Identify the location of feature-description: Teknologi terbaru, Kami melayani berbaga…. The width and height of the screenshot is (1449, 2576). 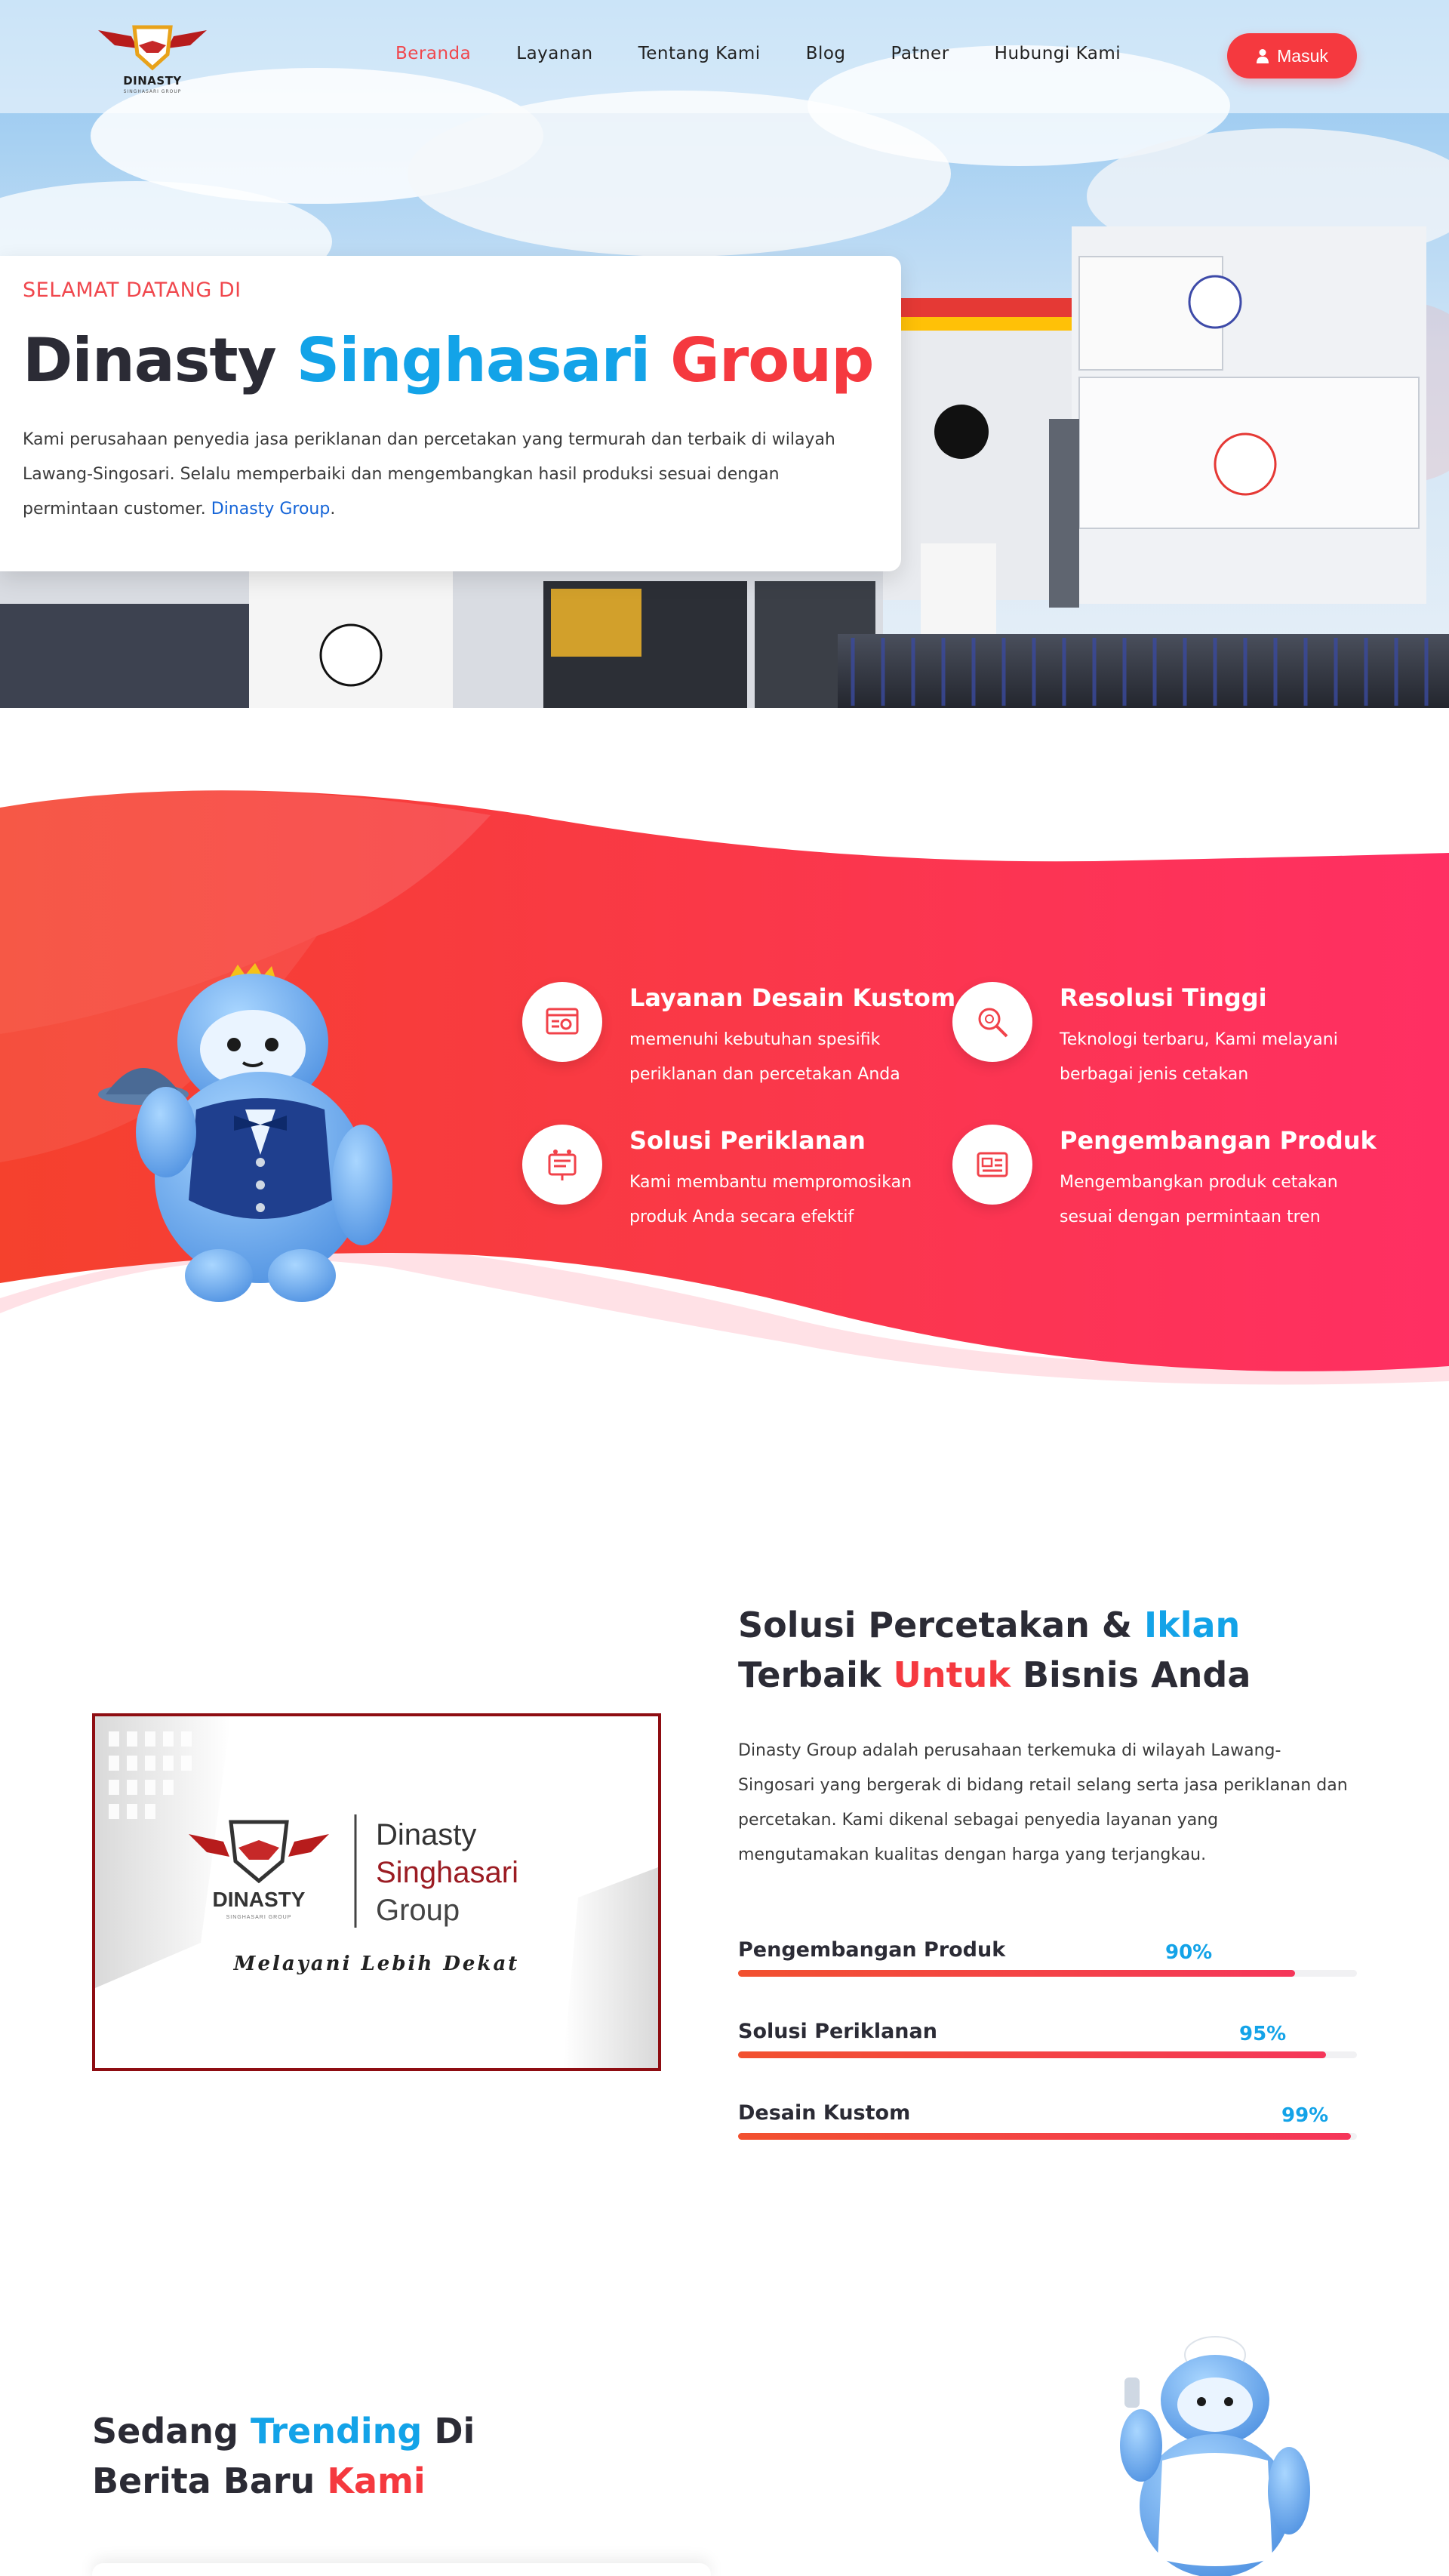
(1199, 1057).